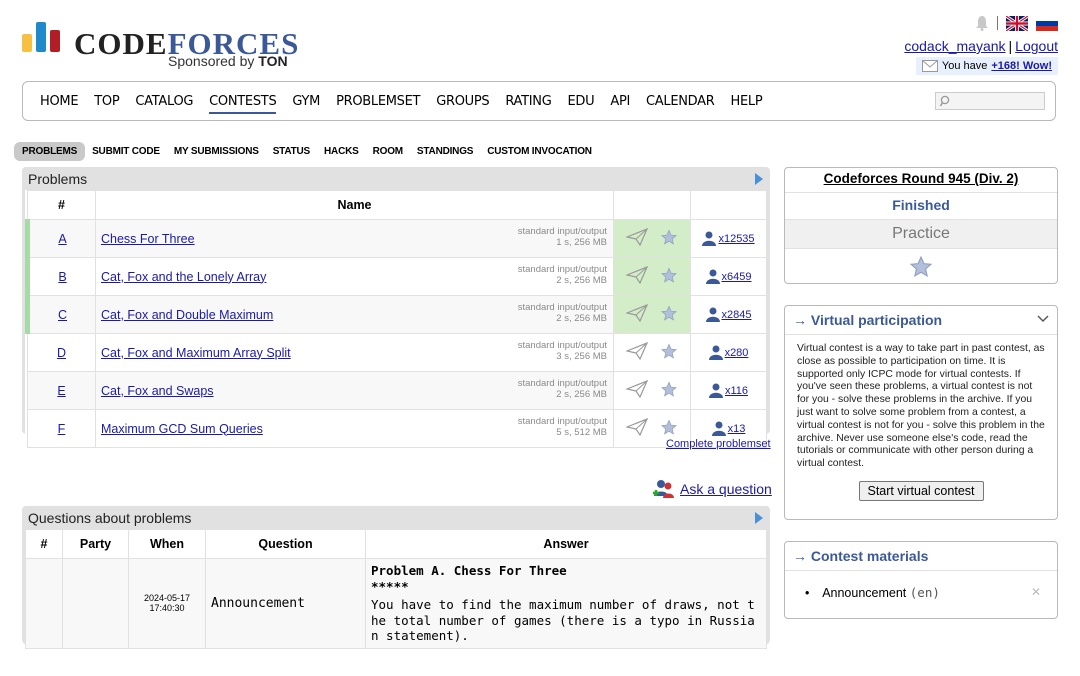  What do you see at coordinates (388, 151) in the screenshot?
I see `submenu-room: ROOM` at bounding box center [388, 151].